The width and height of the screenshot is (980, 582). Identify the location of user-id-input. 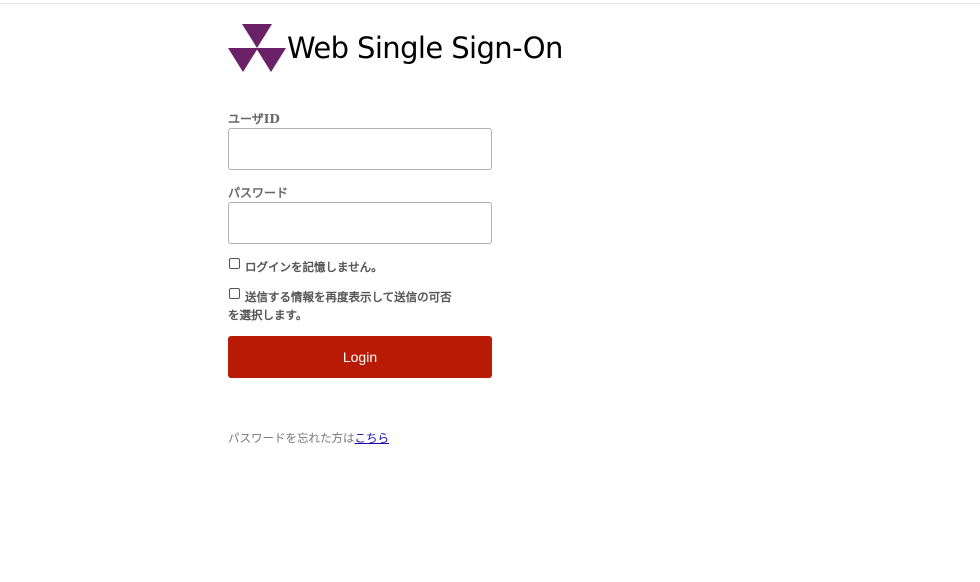
(360, 149).